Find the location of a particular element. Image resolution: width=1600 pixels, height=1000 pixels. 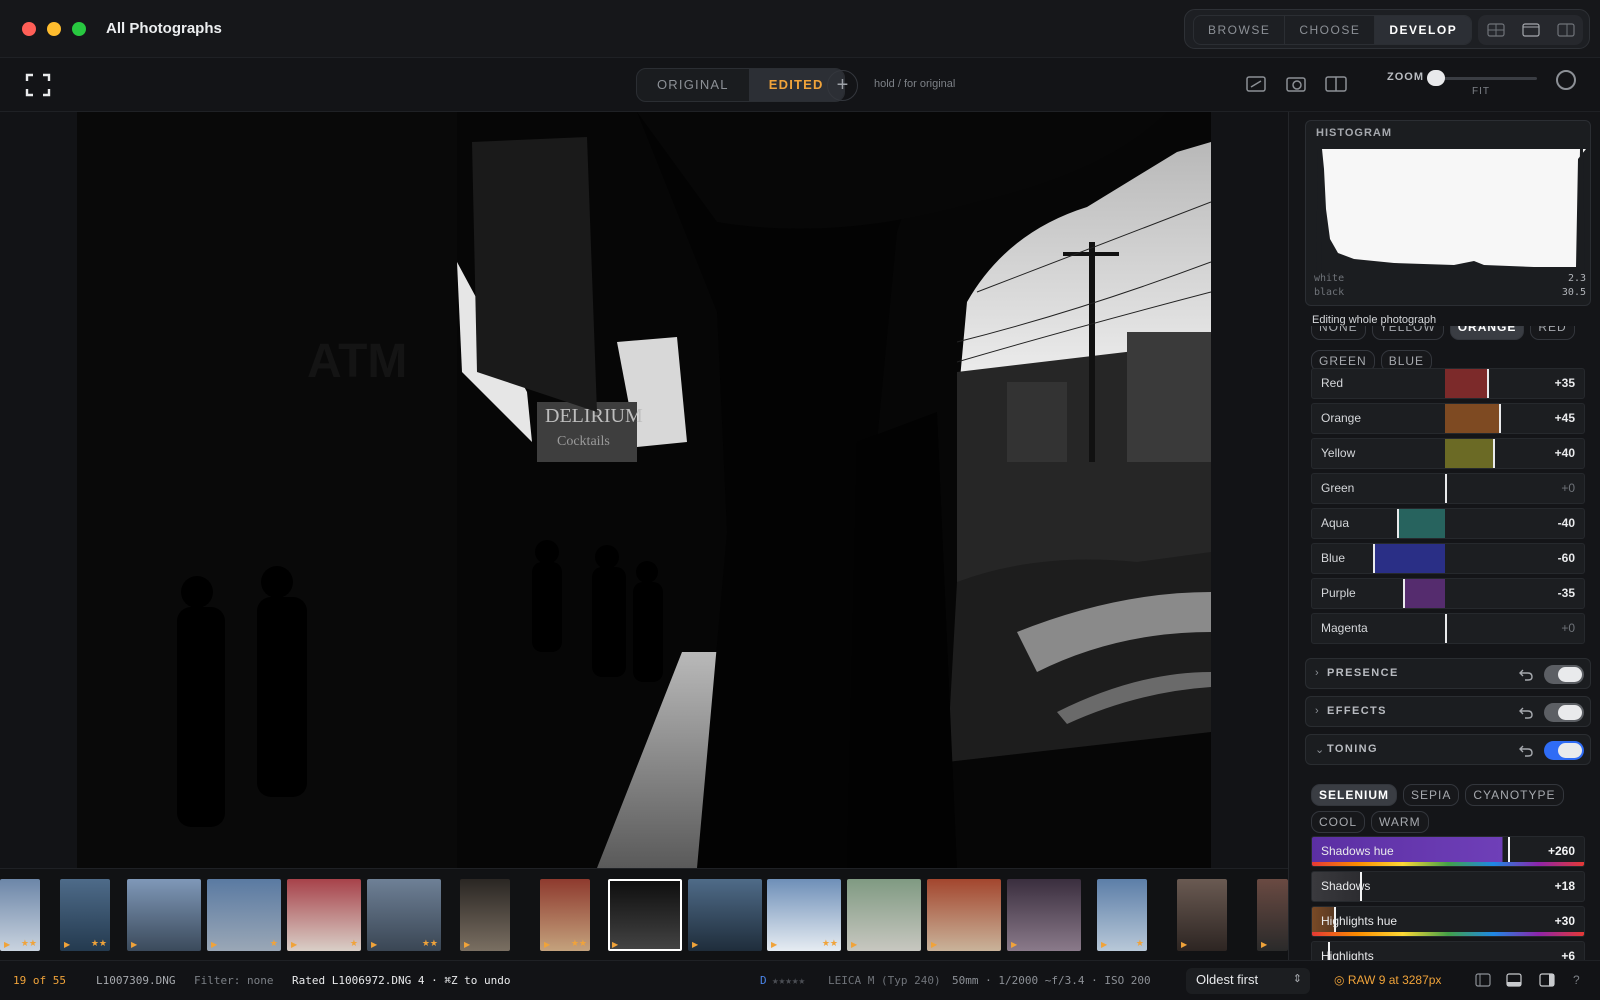

layout-buttons is located at coordinates (1530, 30).